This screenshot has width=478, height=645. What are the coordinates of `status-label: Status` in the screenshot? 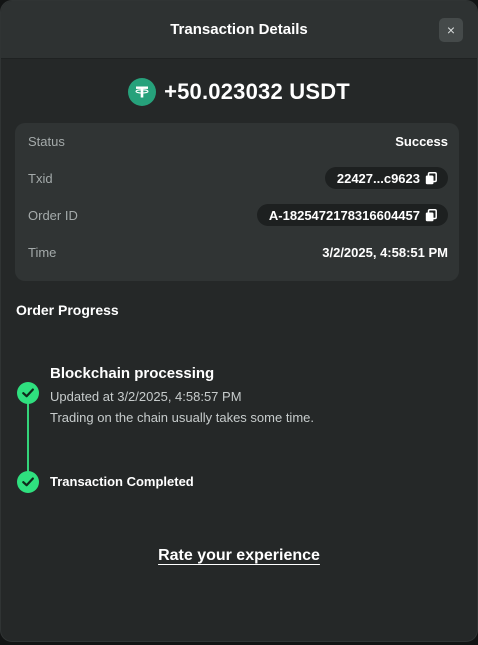 It's located at (46, 141).